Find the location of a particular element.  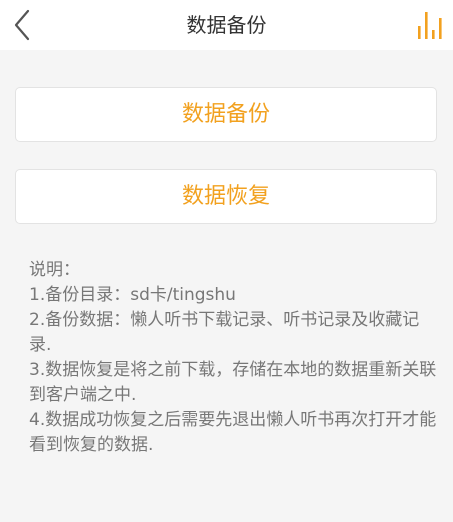

back-button is located at coordinates (24, 25).